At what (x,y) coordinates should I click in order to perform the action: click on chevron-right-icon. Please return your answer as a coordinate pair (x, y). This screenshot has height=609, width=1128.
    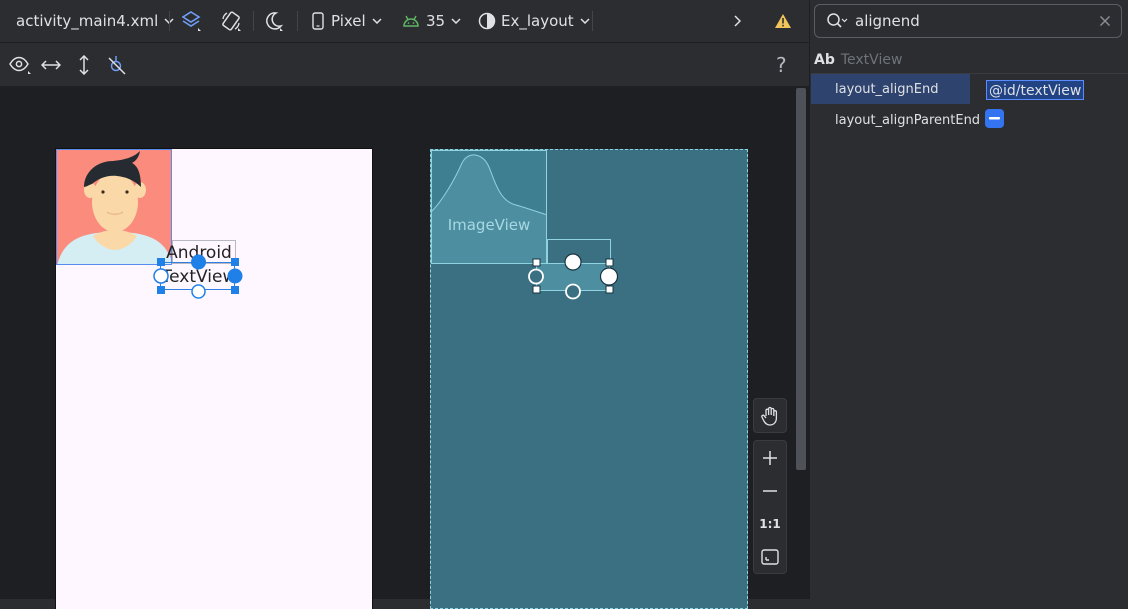
    Looking at the image, I should click on (737, 21).